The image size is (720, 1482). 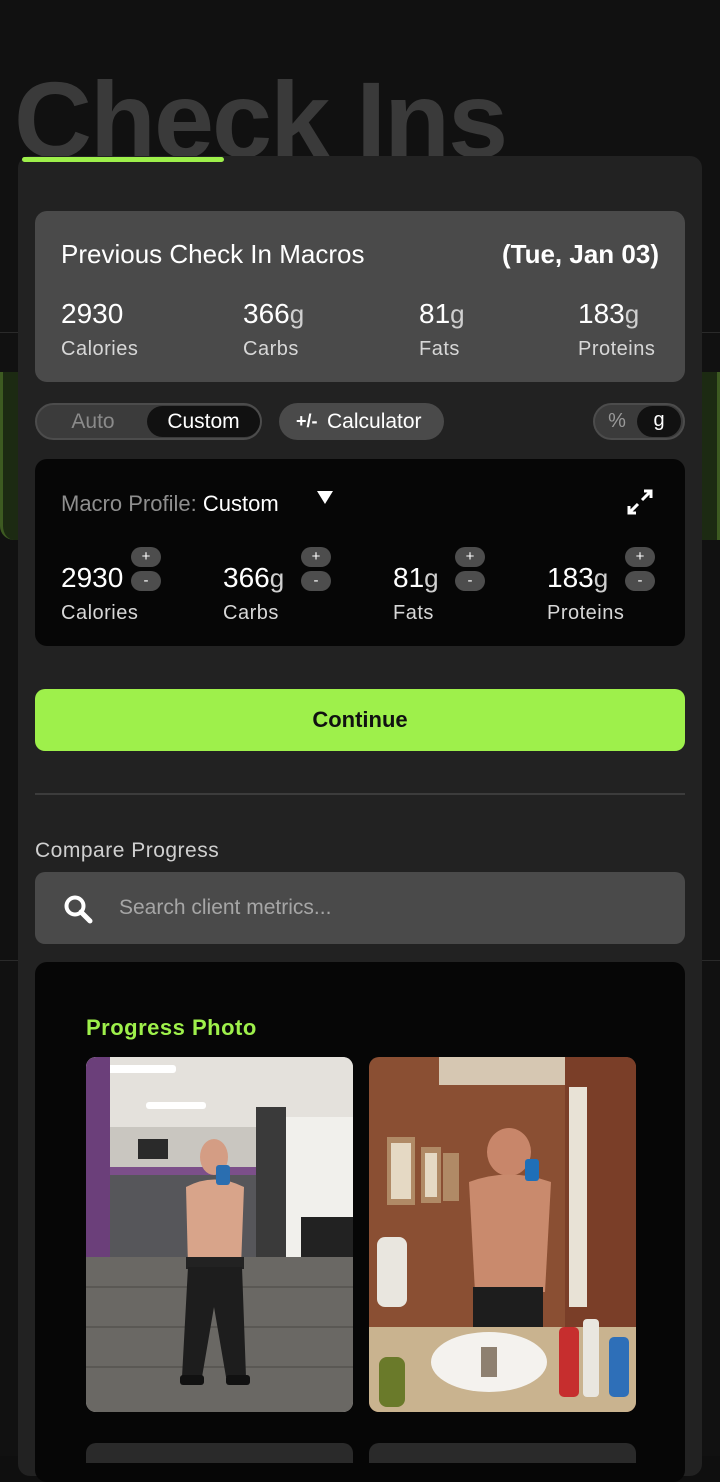 What do you see at coordinates (273, 330) in the screenshot?
I see `previous-macro-carbs: 366g Carbs` at bounding box center [273, 330].